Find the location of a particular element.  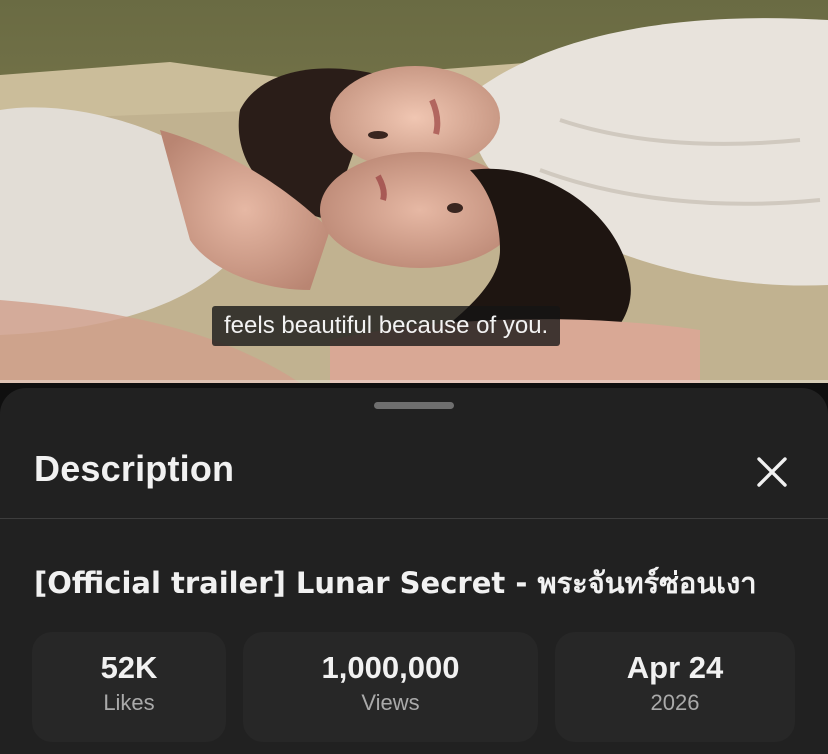

likes-label: Likes is located at coordinates (129, 702).